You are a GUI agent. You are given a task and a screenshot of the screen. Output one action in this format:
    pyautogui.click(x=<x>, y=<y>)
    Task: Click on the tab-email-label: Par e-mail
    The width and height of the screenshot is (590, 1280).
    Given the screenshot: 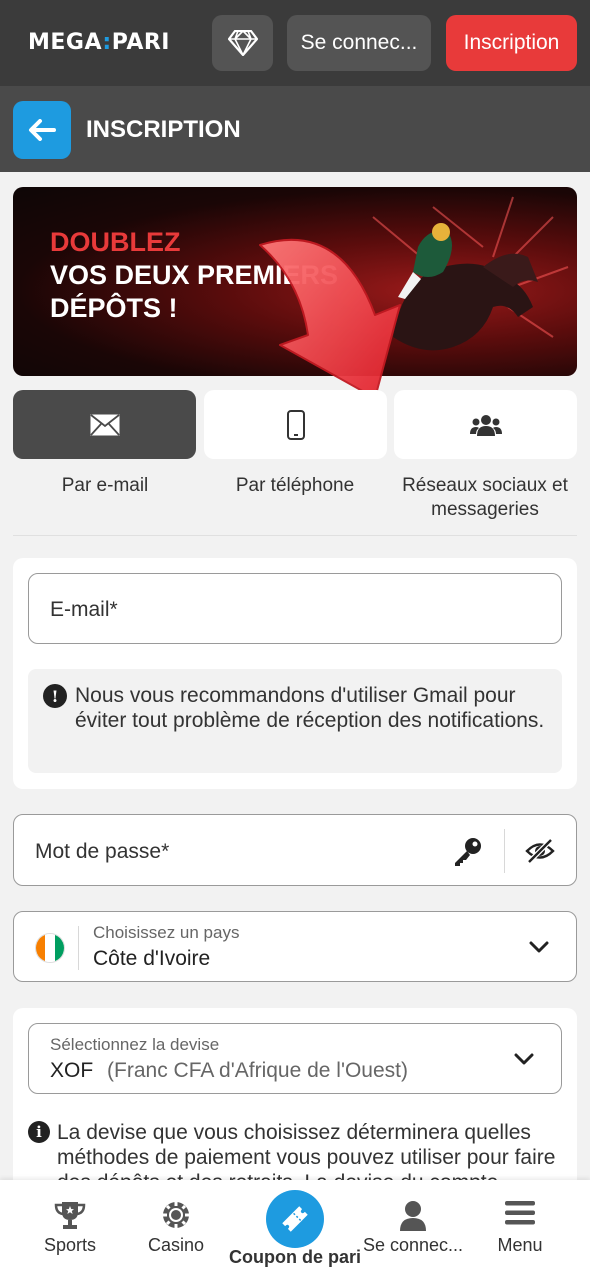 What is the action you would take?
    pyautogui.click(x=105, y=486)
    